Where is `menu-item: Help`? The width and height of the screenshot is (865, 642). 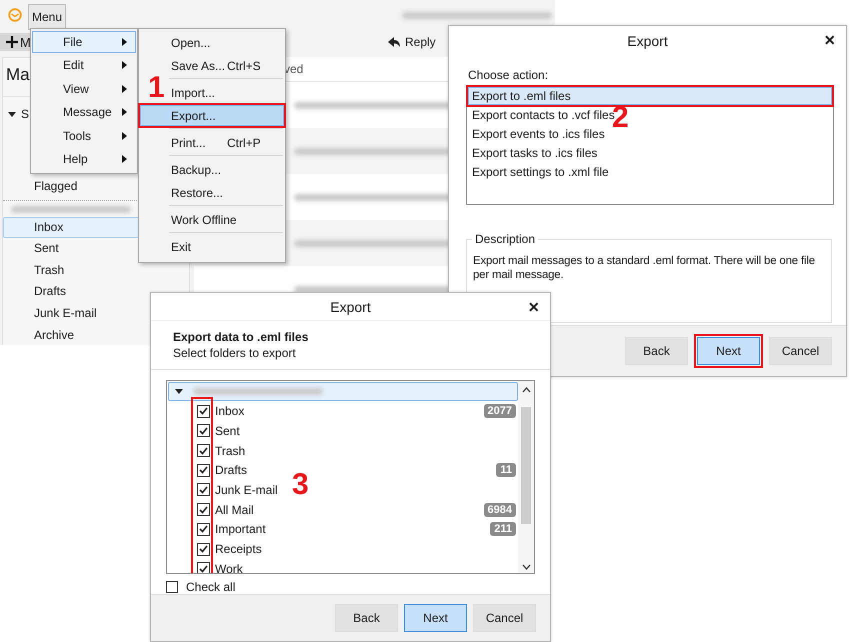
menu-item: Help is located at coordinates (84, 159).